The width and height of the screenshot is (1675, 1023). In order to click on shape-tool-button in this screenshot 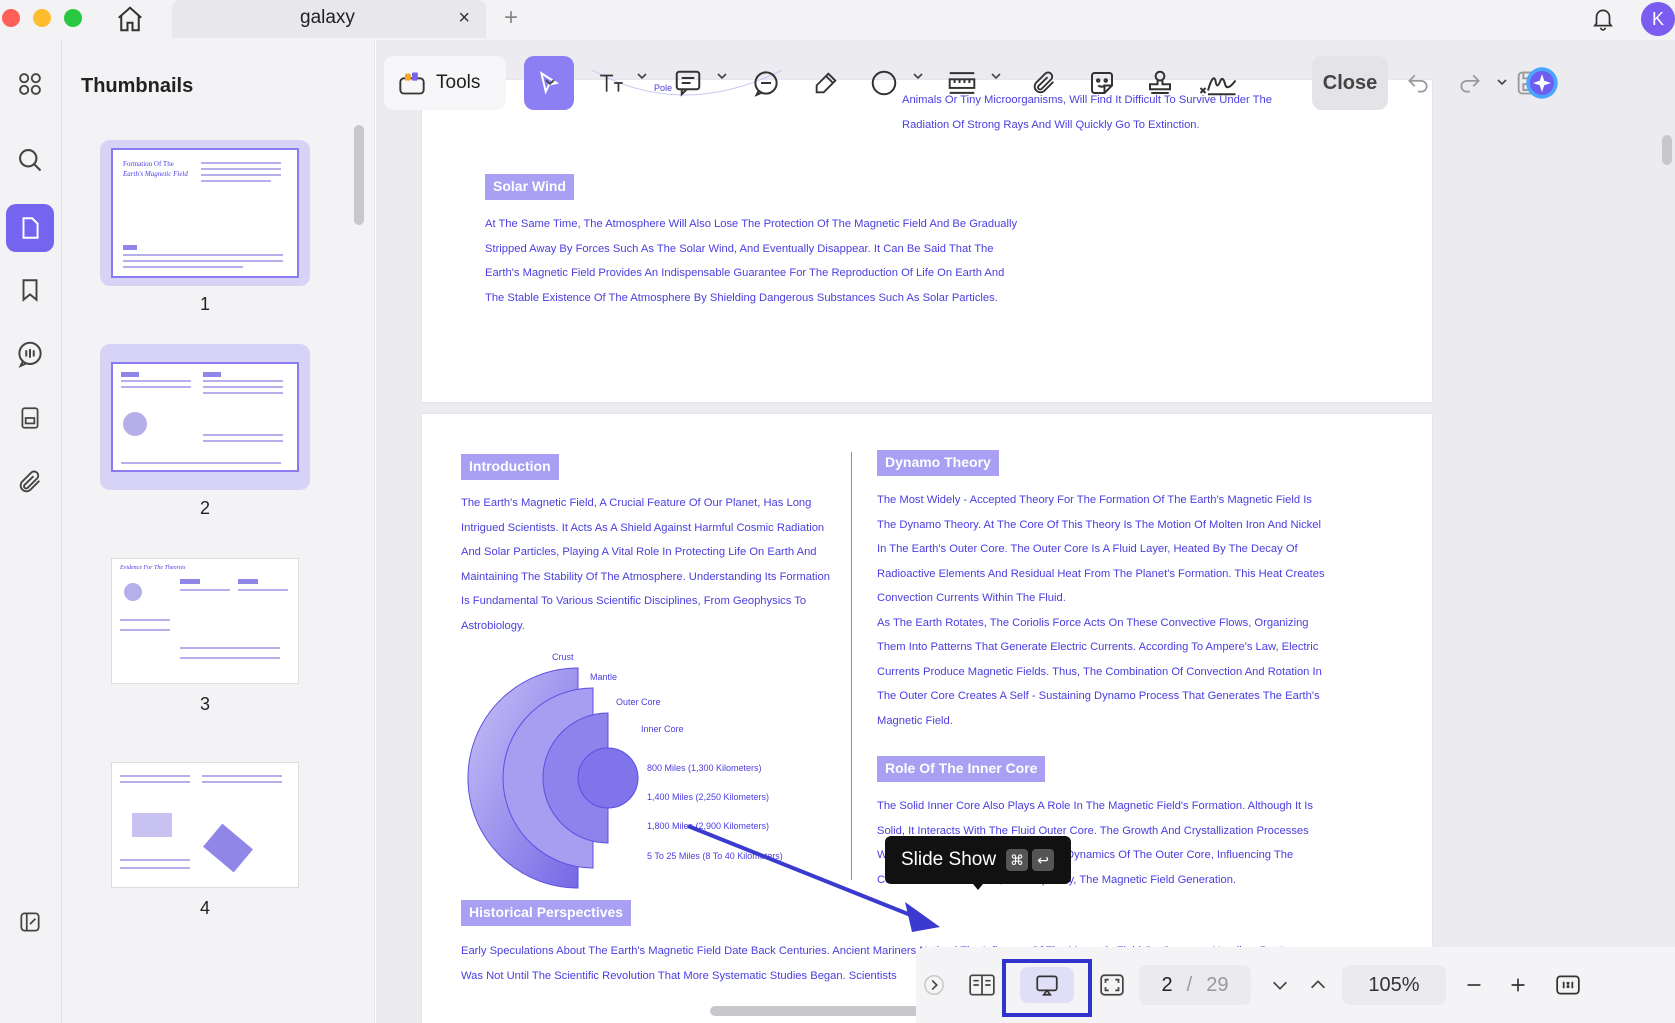, I will do `click(884, 83)`.